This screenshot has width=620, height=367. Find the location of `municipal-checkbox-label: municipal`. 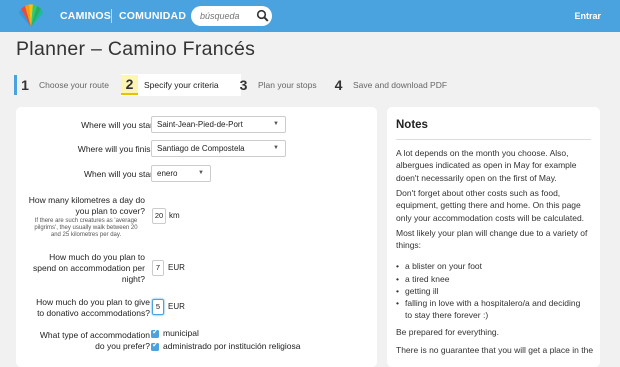

municipal-checkbox-label: municipal is located at coordinates (181, 333).